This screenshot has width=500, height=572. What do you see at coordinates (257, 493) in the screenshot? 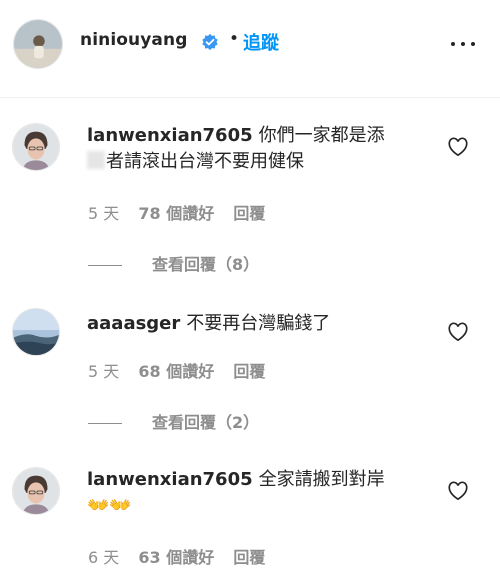
I see `comment-body: lanwenxian7605 全家請搬到對岸 👐👐` at bounding box center [257, 493].